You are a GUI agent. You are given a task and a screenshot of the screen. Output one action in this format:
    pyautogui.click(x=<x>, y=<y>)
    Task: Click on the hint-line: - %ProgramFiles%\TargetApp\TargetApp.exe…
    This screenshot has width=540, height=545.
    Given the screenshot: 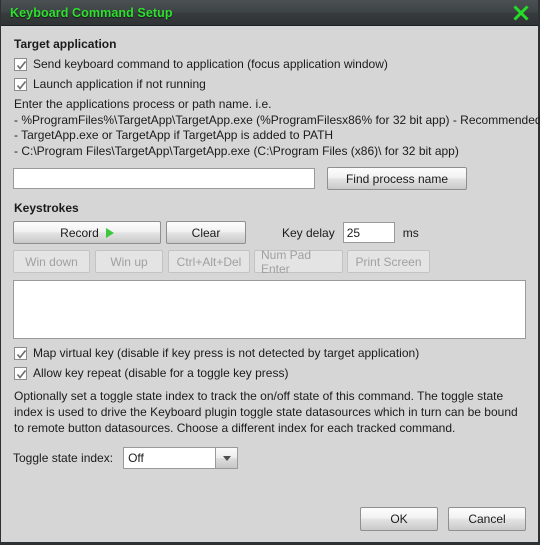 What is the action you would take?
    pyautogui.click(x=277, y=119)
    